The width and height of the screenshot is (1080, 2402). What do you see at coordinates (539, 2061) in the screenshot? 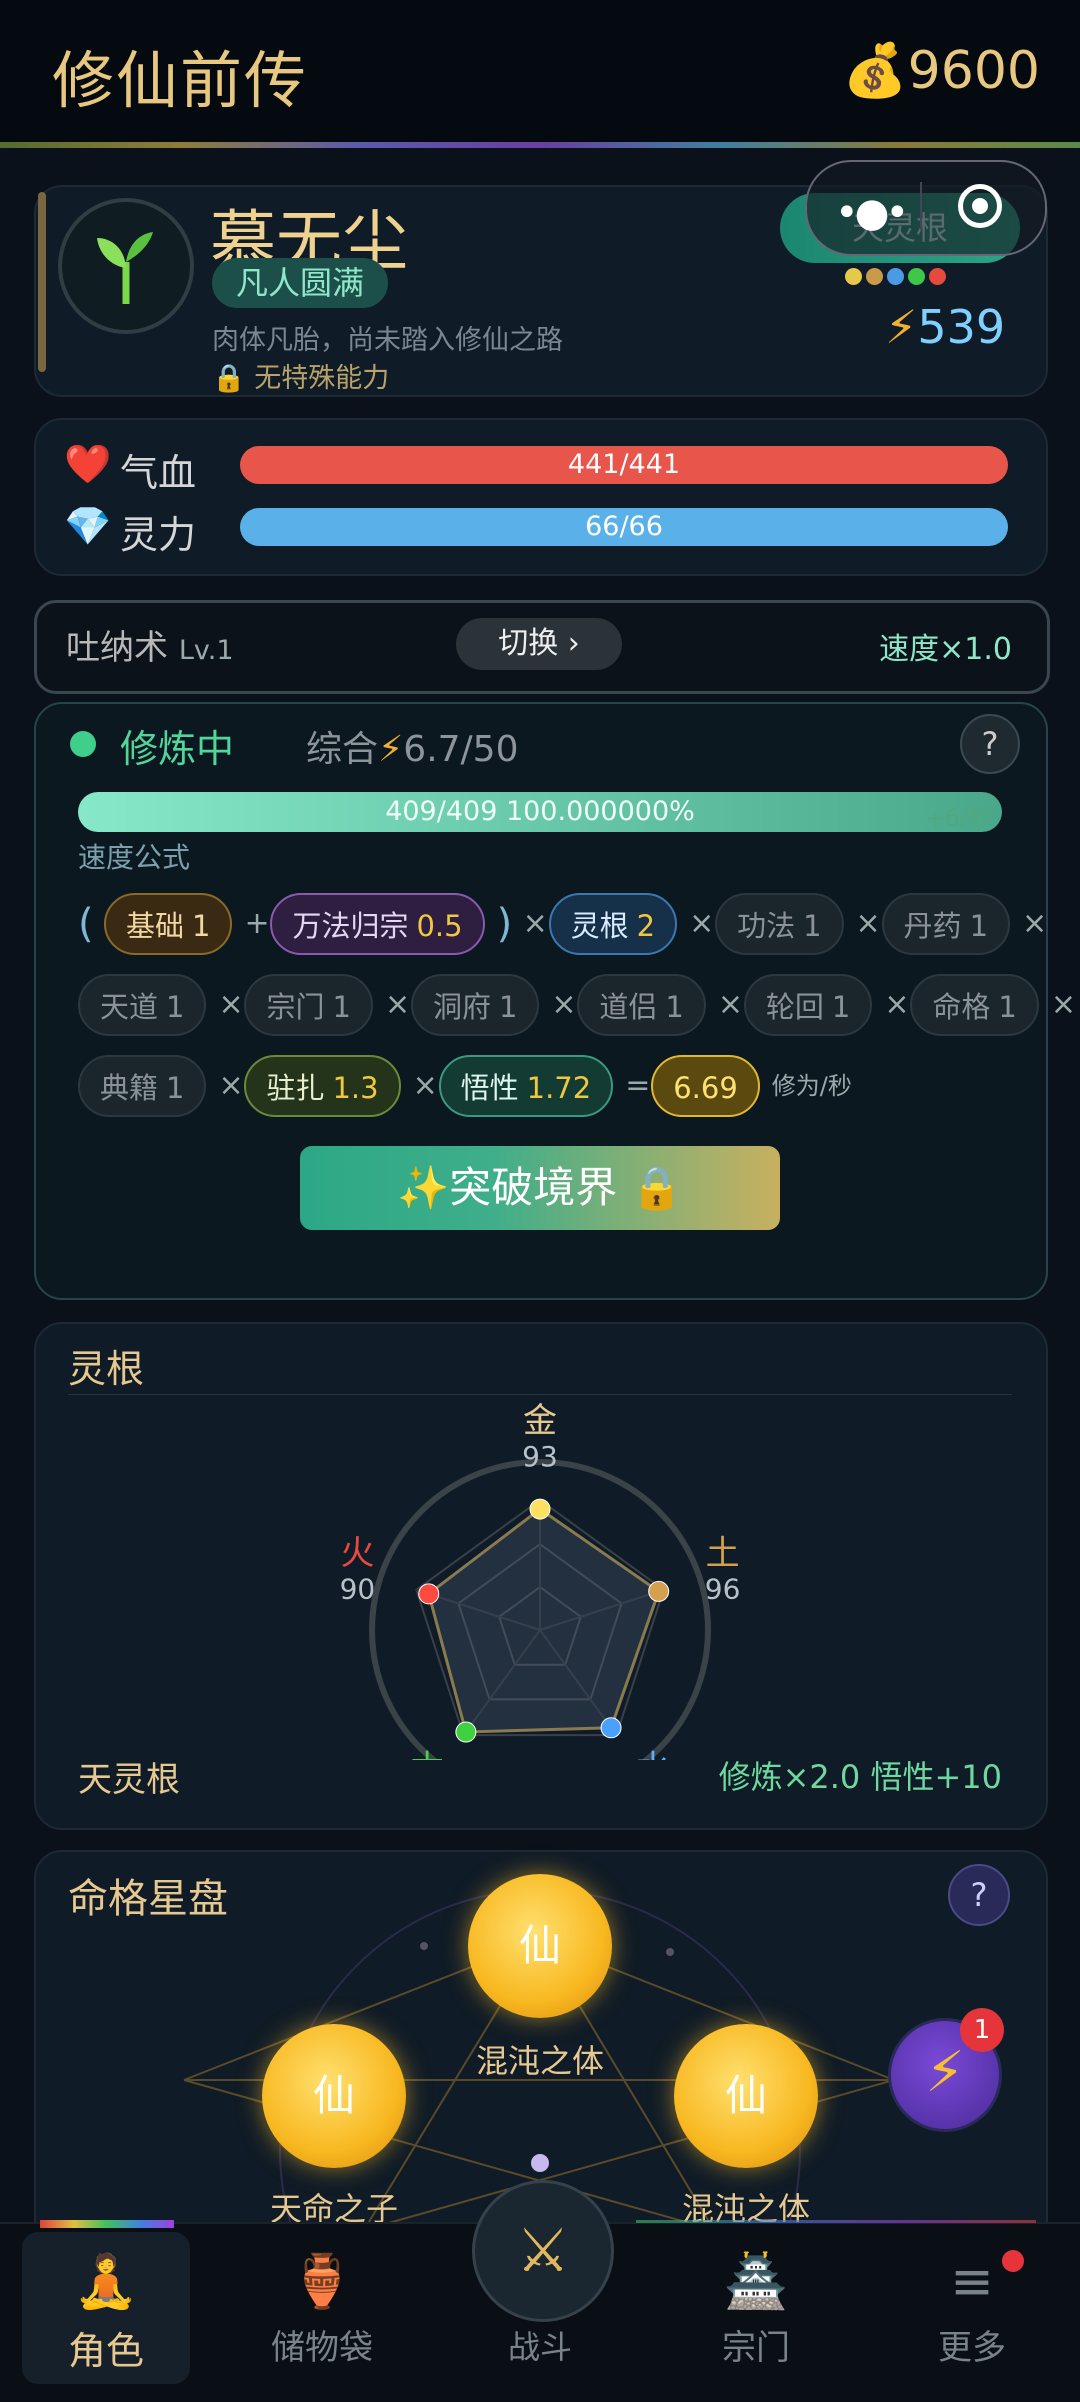
I see `destiny-orb-label: 混沌之体` at bounding box center [539, 2061].